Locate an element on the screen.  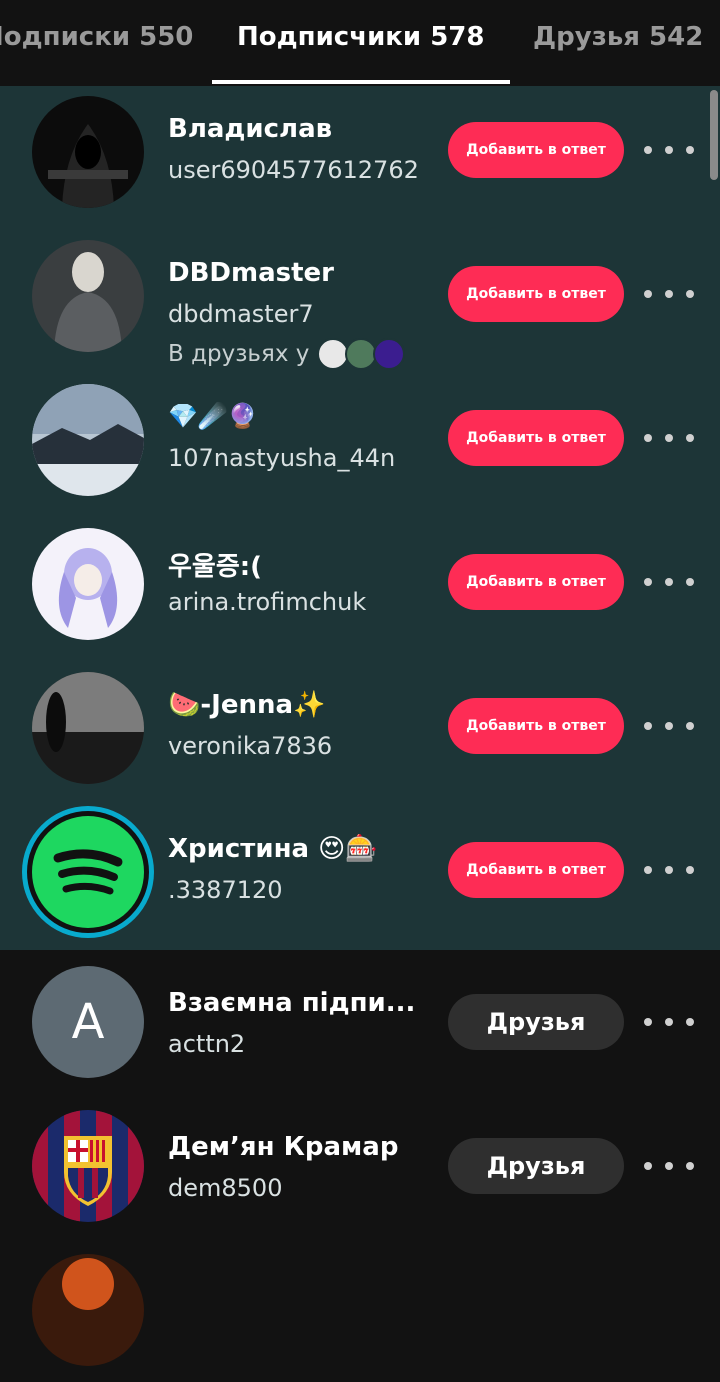
follower-name: 🍉-Jenna✨ is located at coordinates (247, 705).